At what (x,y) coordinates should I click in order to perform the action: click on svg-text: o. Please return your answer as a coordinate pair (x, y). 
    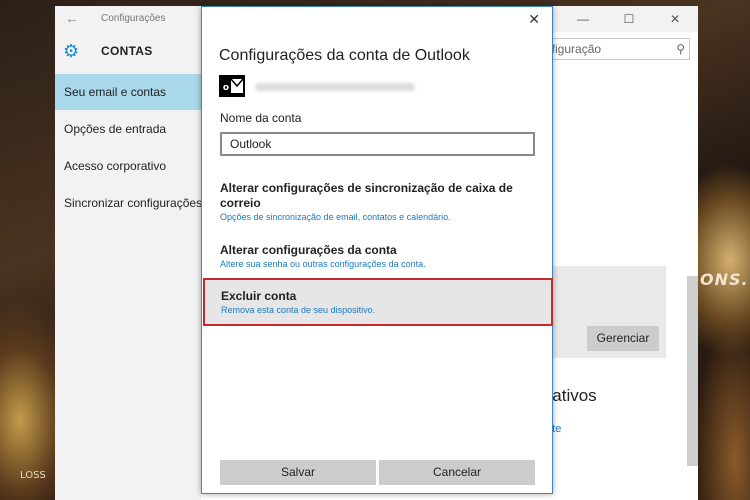
    Looking at the image, I should click on (226, 88).